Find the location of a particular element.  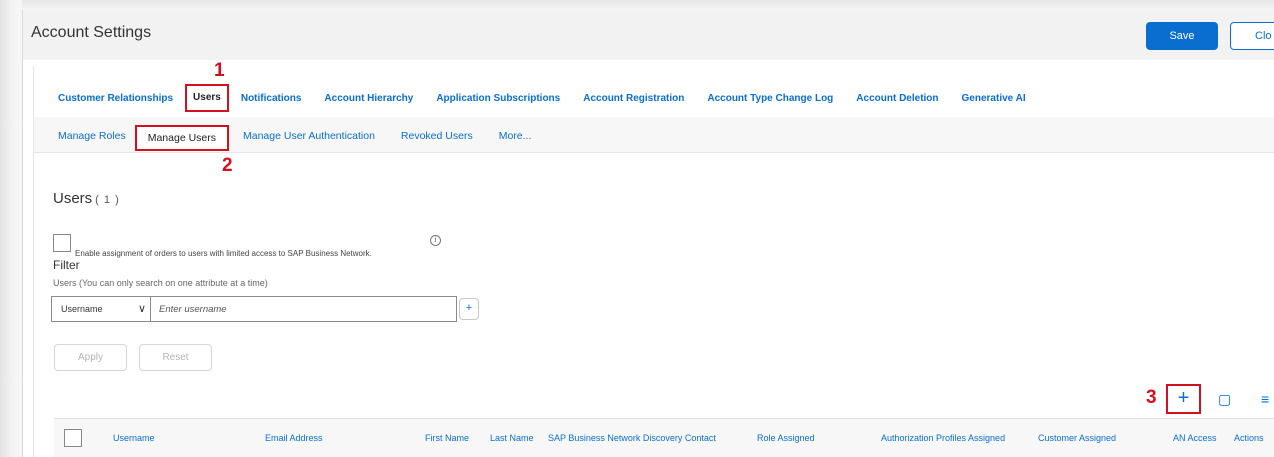

column-role-assigned: Role Assigned is located at coordinates (786, 438).